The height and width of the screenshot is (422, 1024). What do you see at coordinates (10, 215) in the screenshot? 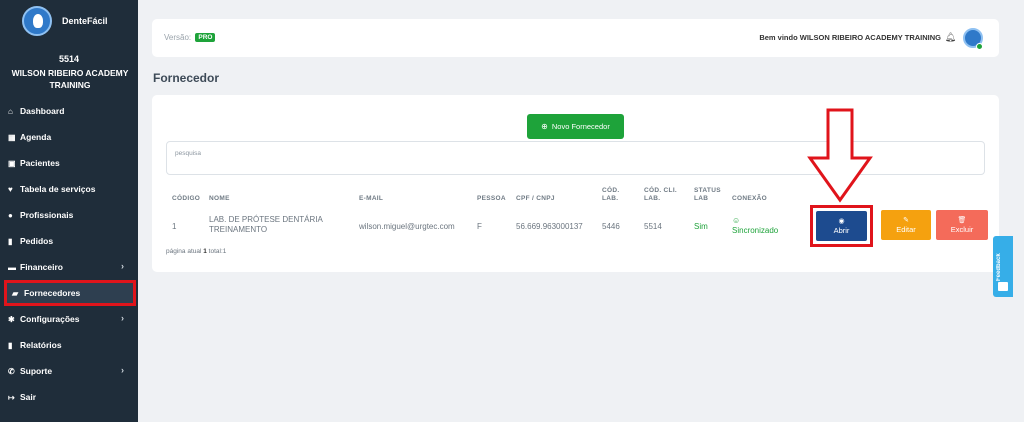
I see `user-icon: ●` at bounding box center [10, 215].